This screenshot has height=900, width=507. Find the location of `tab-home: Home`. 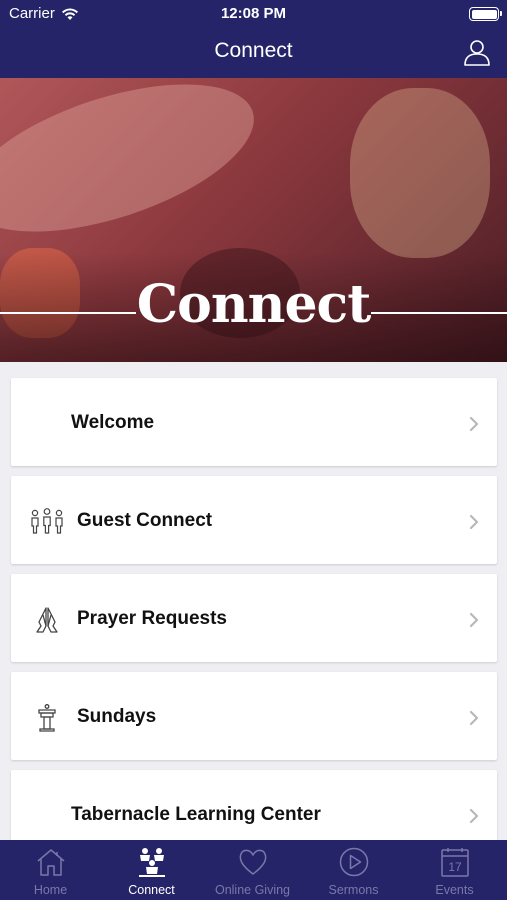

tab-home: Home is located at coordinates (50, 870).